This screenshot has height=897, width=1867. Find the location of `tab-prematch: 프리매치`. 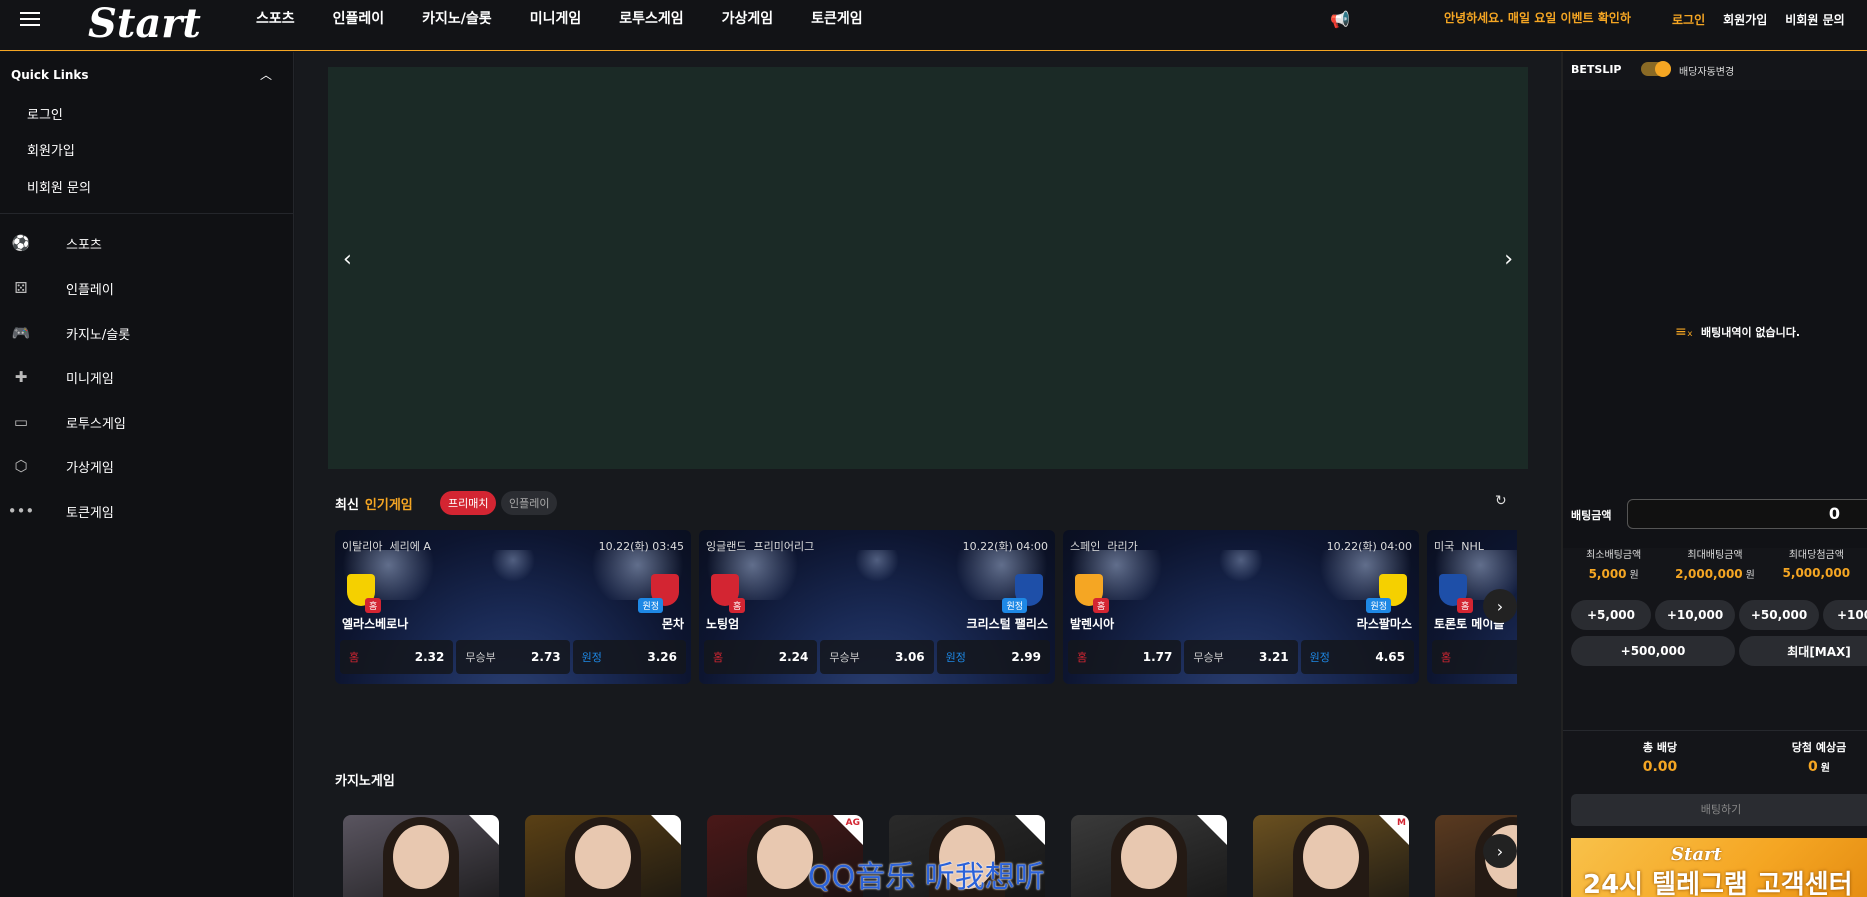

tab-prematch: 프리매치 is located at coordinates (468, 503).